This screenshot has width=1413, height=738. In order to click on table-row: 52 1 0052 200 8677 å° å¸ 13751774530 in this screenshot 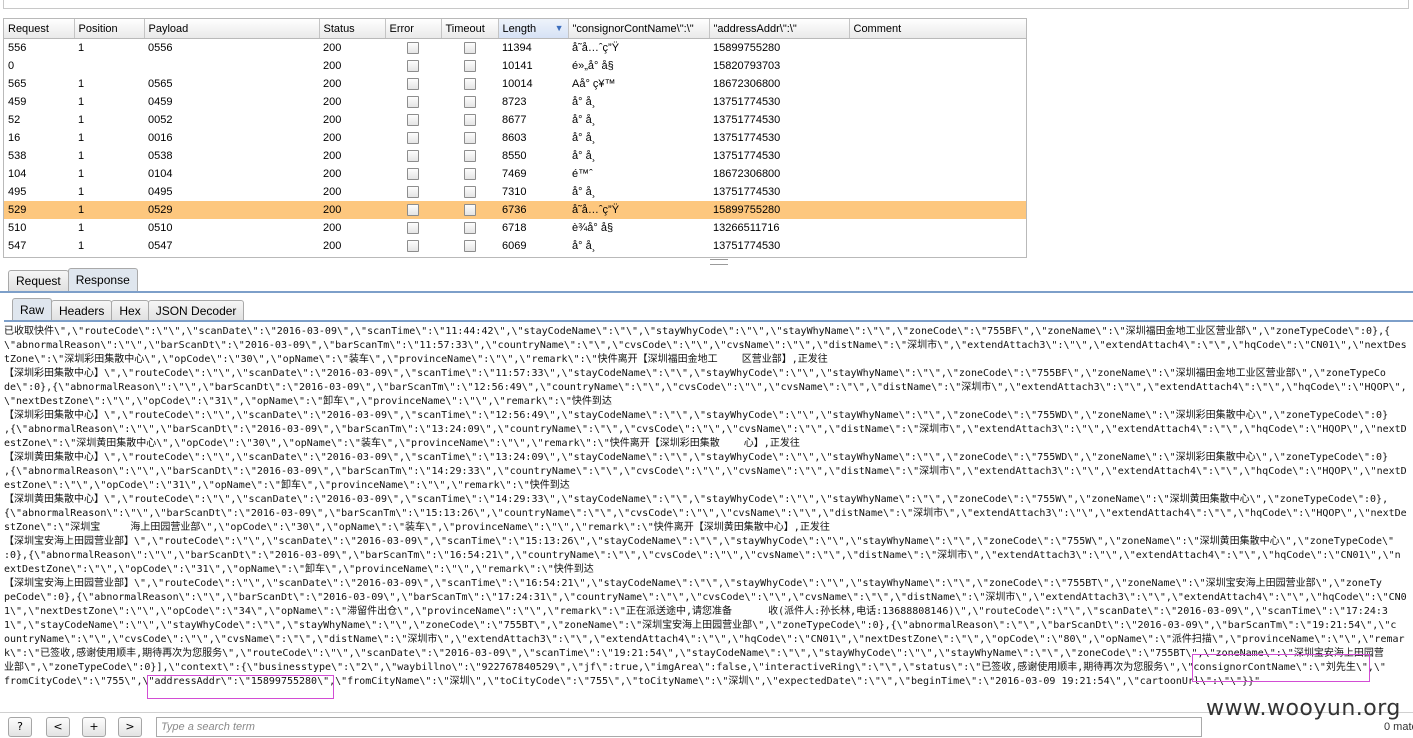, I will do `click(515, 120)`.